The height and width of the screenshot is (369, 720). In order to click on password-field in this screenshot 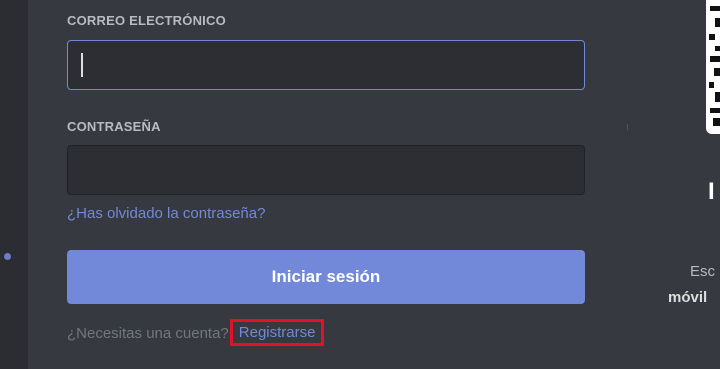, I will do `click(326, 170)`.